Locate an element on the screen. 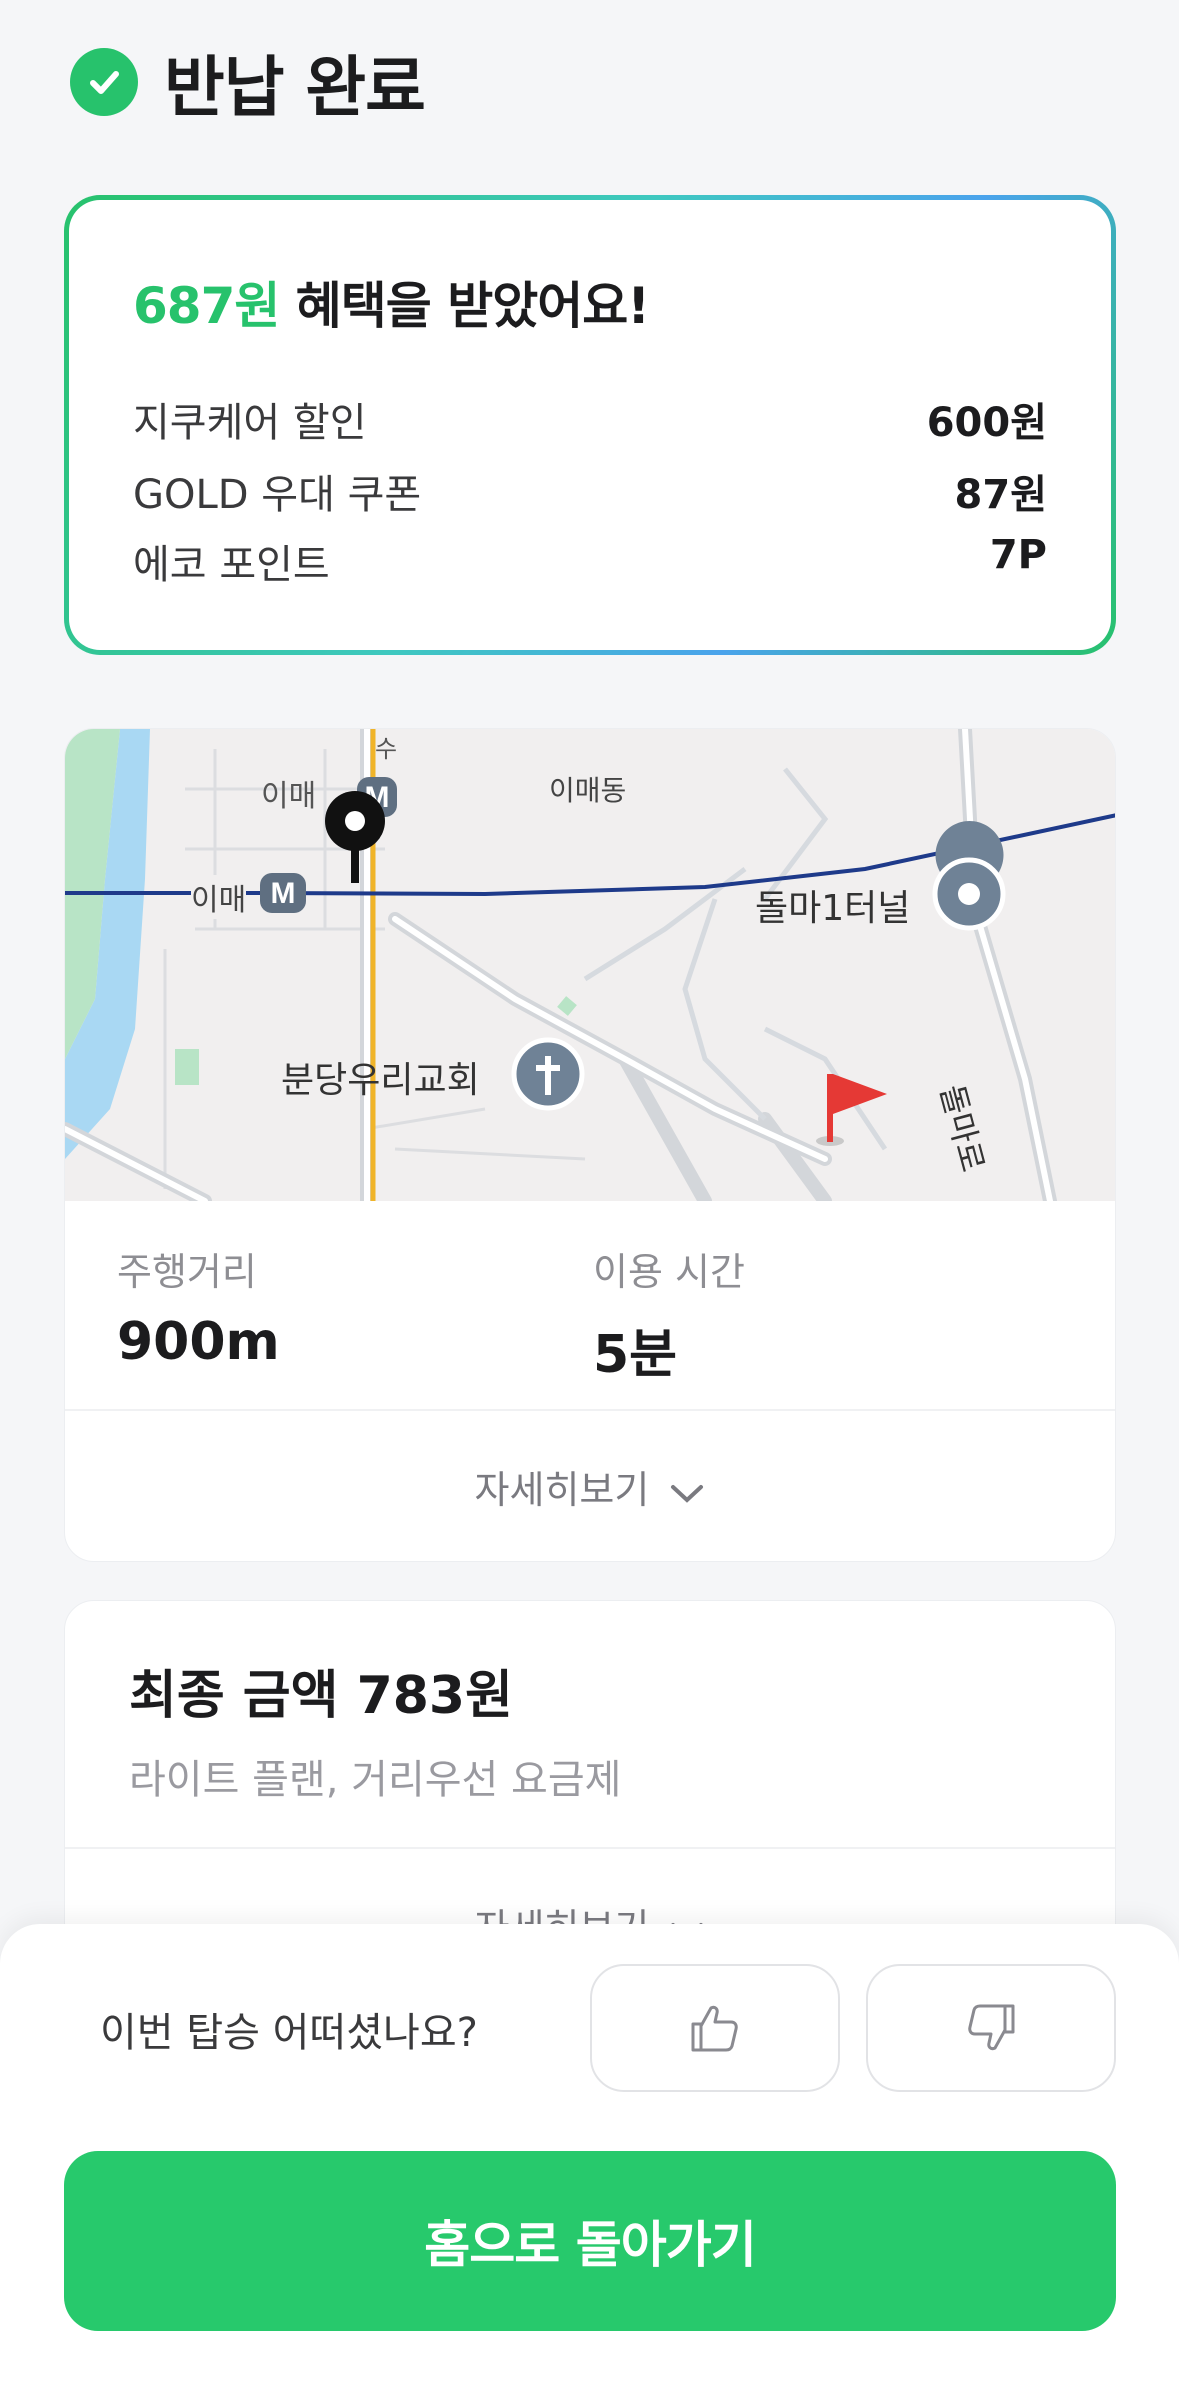 Image resolution: width=1179 pixels, height=2396 pixels. header: 반납 완료 is located at coordinates (248, 82).